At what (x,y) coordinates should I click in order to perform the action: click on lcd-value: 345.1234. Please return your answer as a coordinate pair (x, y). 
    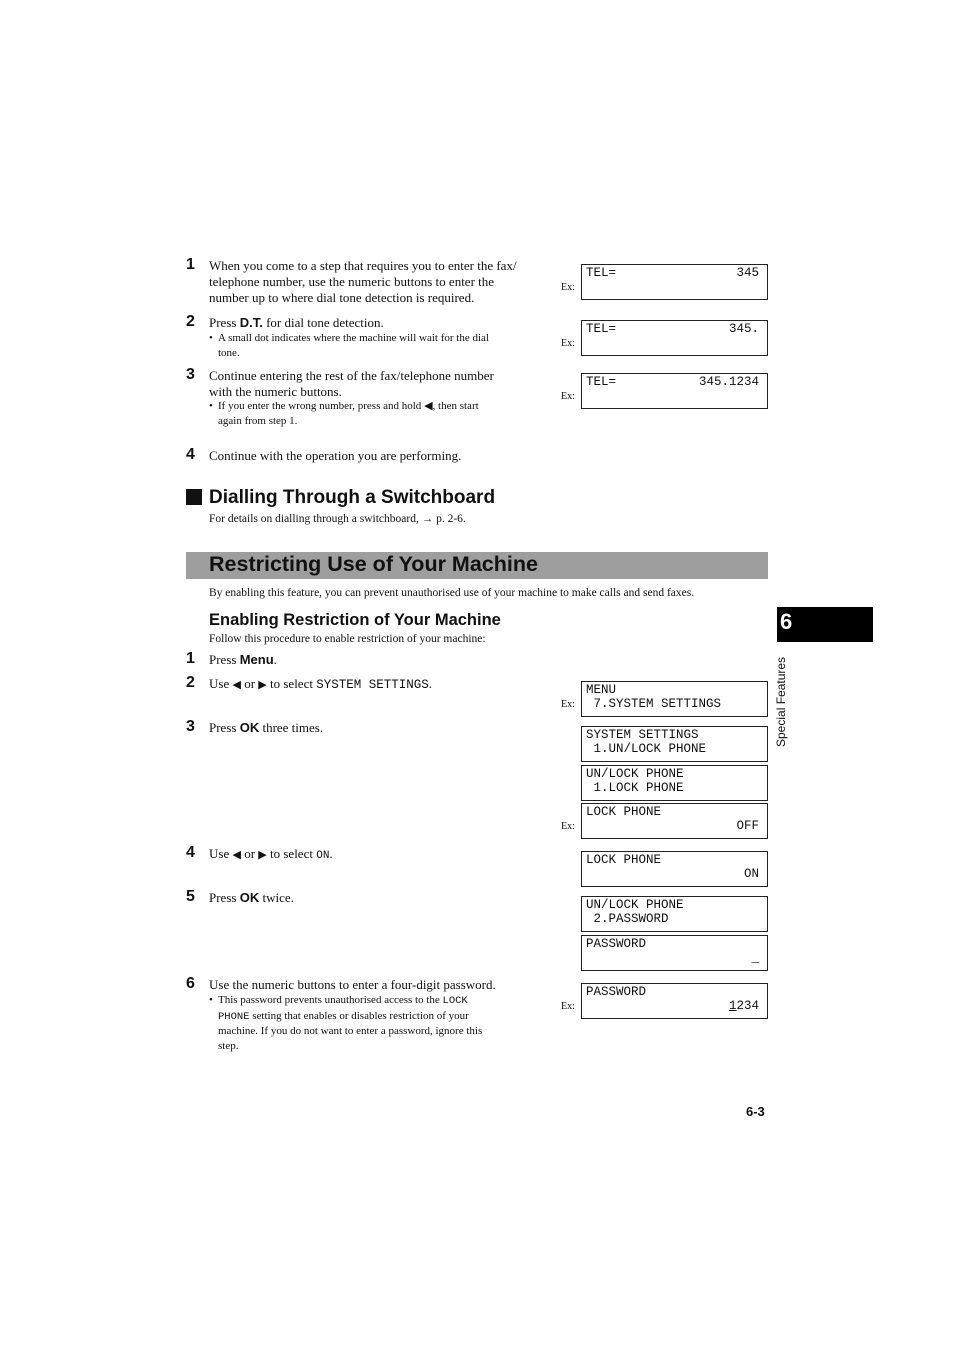
    Looking at the image, I should click on (728, 382).